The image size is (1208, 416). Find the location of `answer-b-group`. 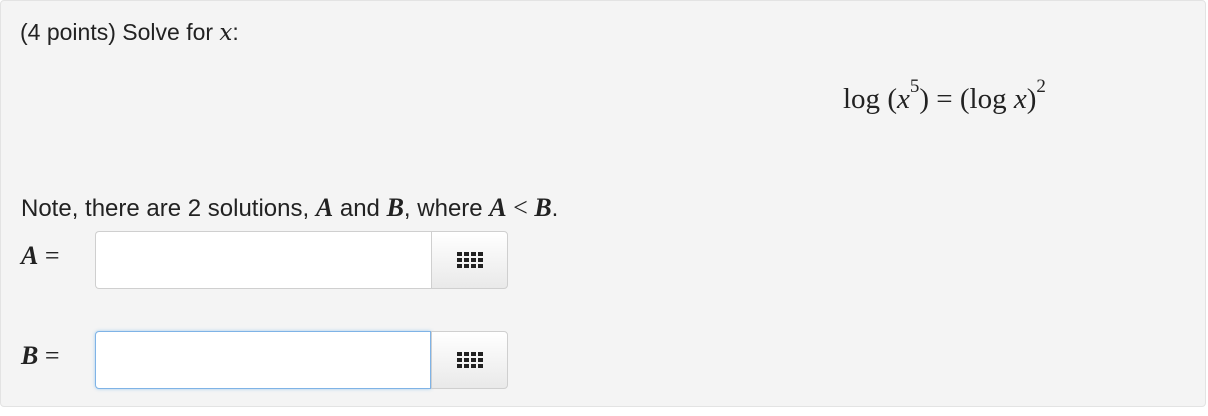

answer-b-group is located at coordinates (301, 360).